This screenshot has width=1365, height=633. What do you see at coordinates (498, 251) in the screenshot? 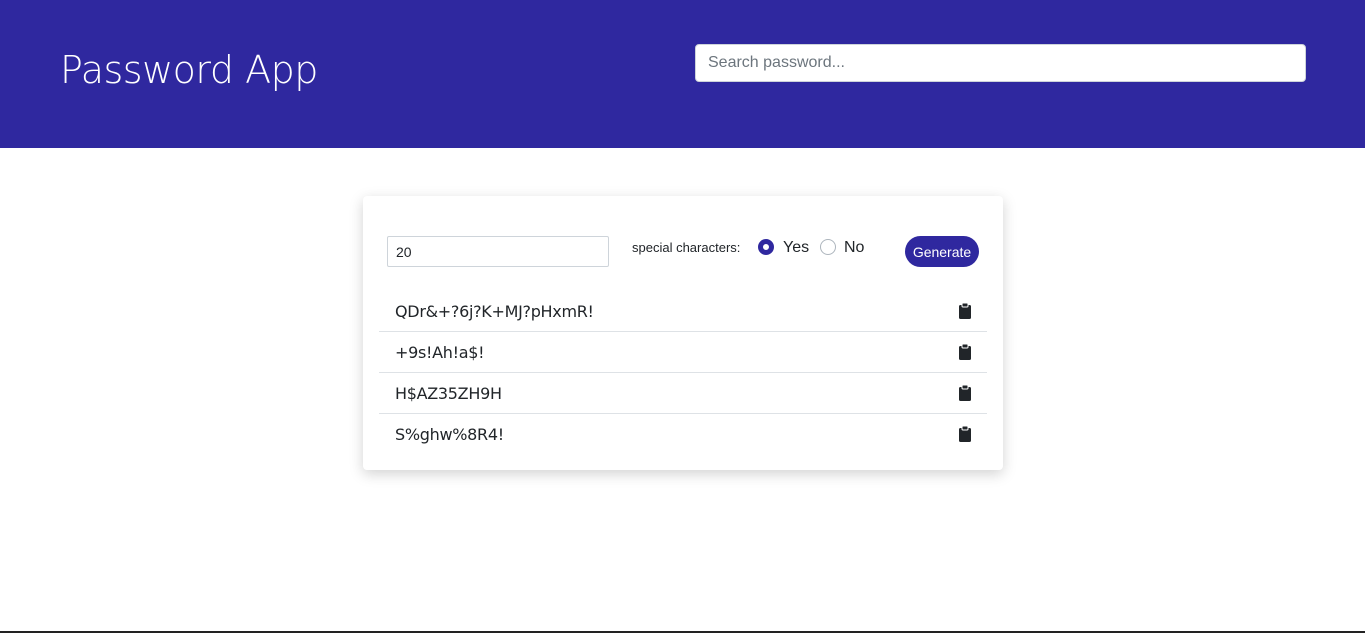
I see `password-length-input` at bounding box center [498, 251].